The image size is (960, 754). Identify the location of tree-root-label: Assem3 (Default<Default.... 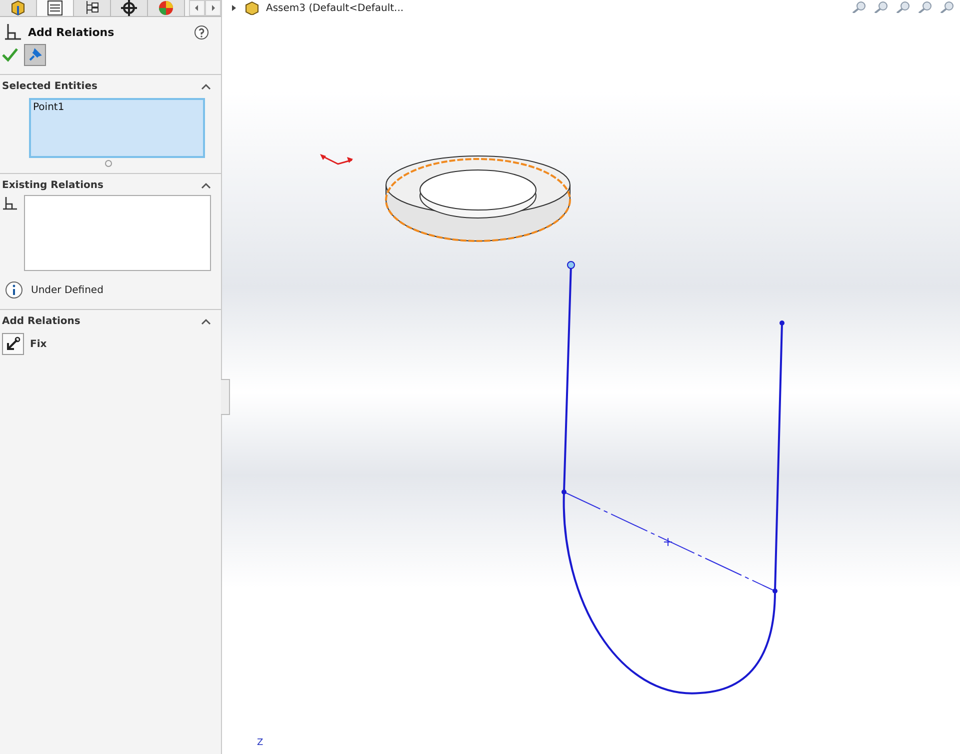
(335, 8).